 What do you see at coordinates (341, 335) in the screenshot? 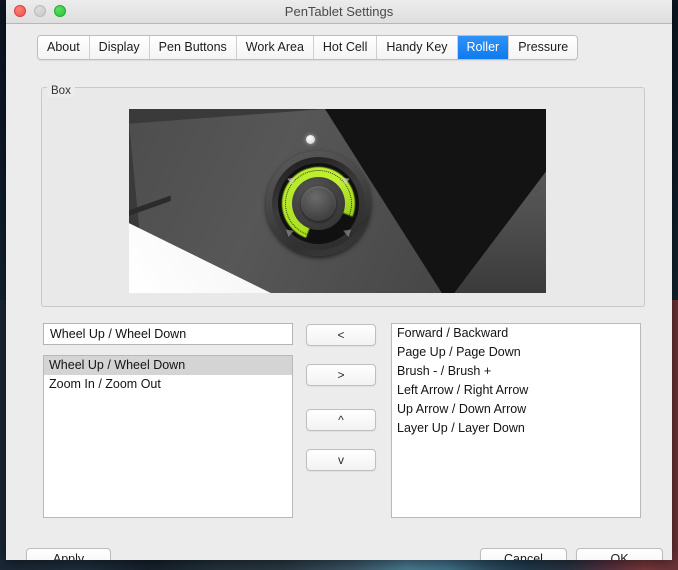
I see `move-left-button: <` at bounding box center [341, 335].